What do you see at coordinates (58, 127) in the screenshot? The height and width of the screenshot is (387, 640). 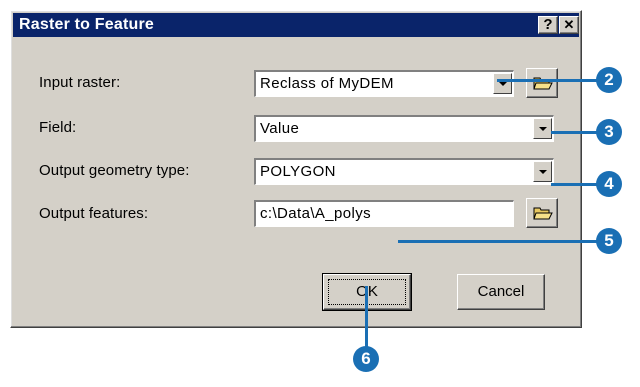 I see `field-label: Field:` at bounding box center [58, 127].